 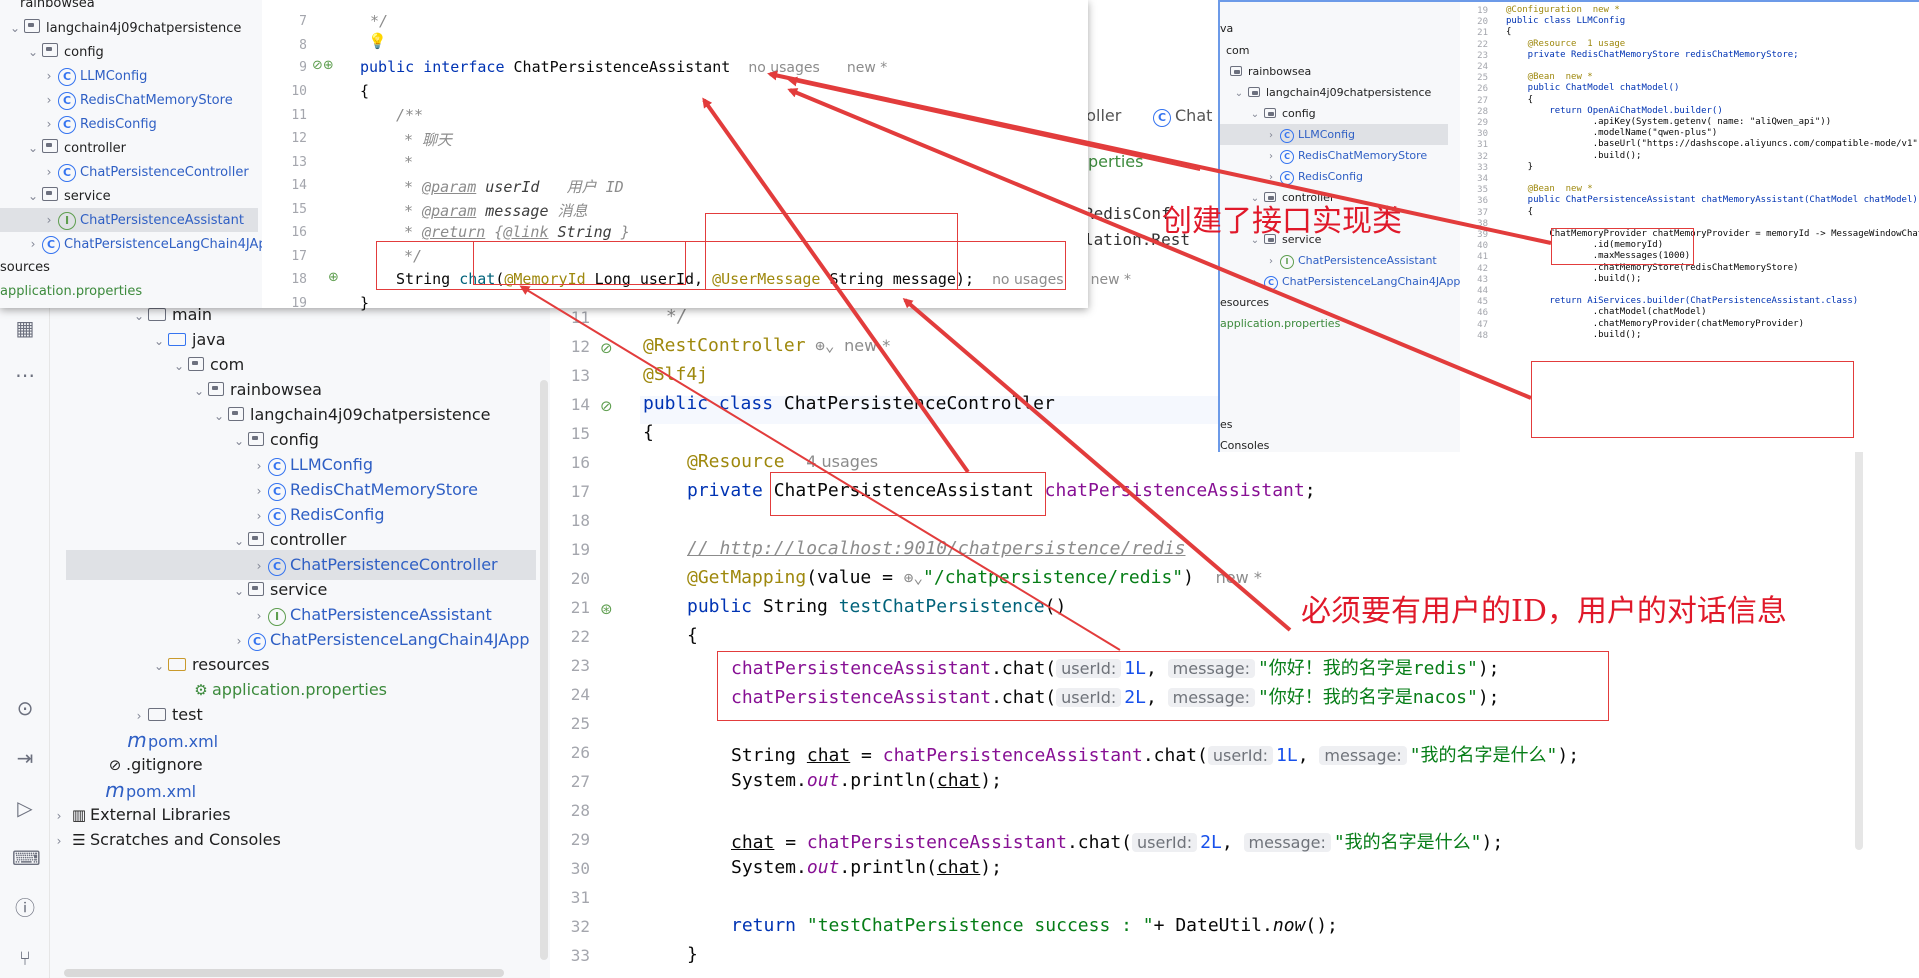 What do you see at coordinates (165, 840) in the screenshot?
I see `tree-item-scratches: › ☰ Scratches and Consoles` at bounding box center [165, 840].